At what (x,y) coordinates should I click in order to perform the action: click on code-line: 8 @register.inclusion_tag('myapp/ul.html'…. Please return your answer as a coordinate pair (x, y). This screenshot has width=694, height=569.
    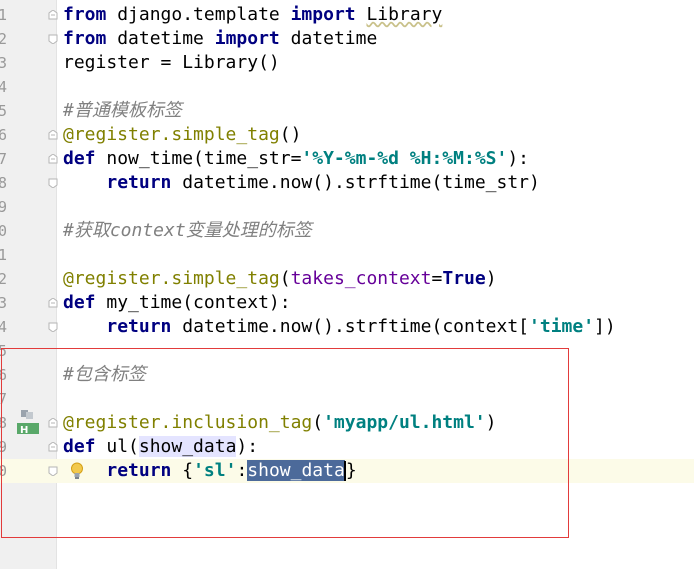
    Looking at the image, I should click on (347, 423).